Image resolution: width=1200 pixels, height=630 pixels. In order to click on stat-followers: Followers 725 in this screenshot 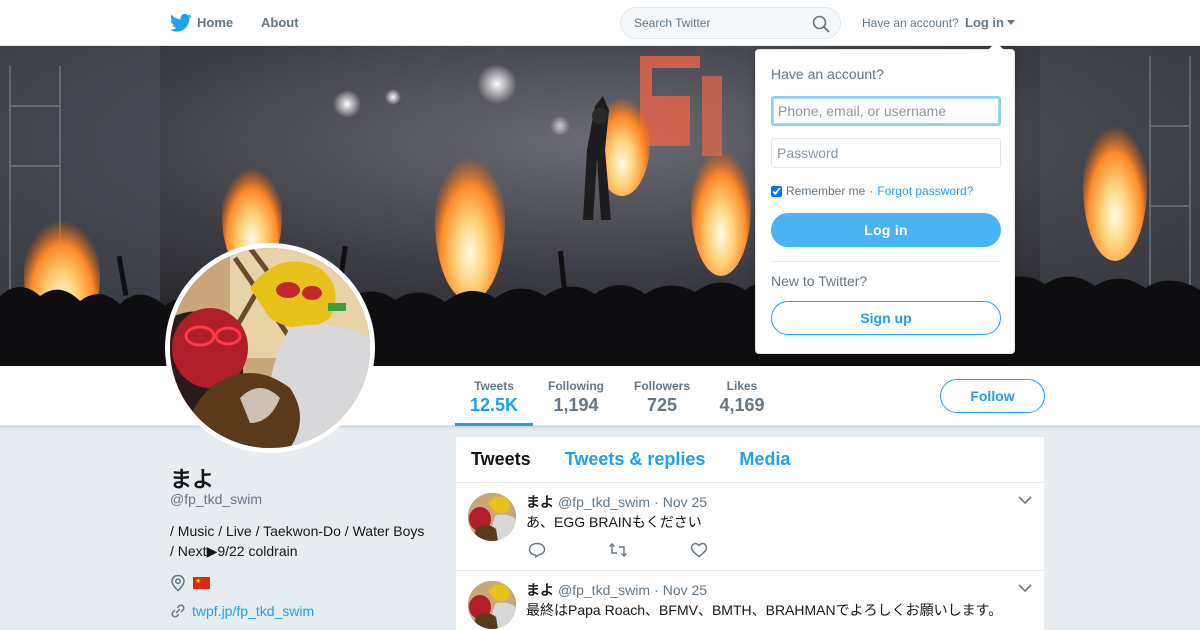, I will do `click(662, 396)`.